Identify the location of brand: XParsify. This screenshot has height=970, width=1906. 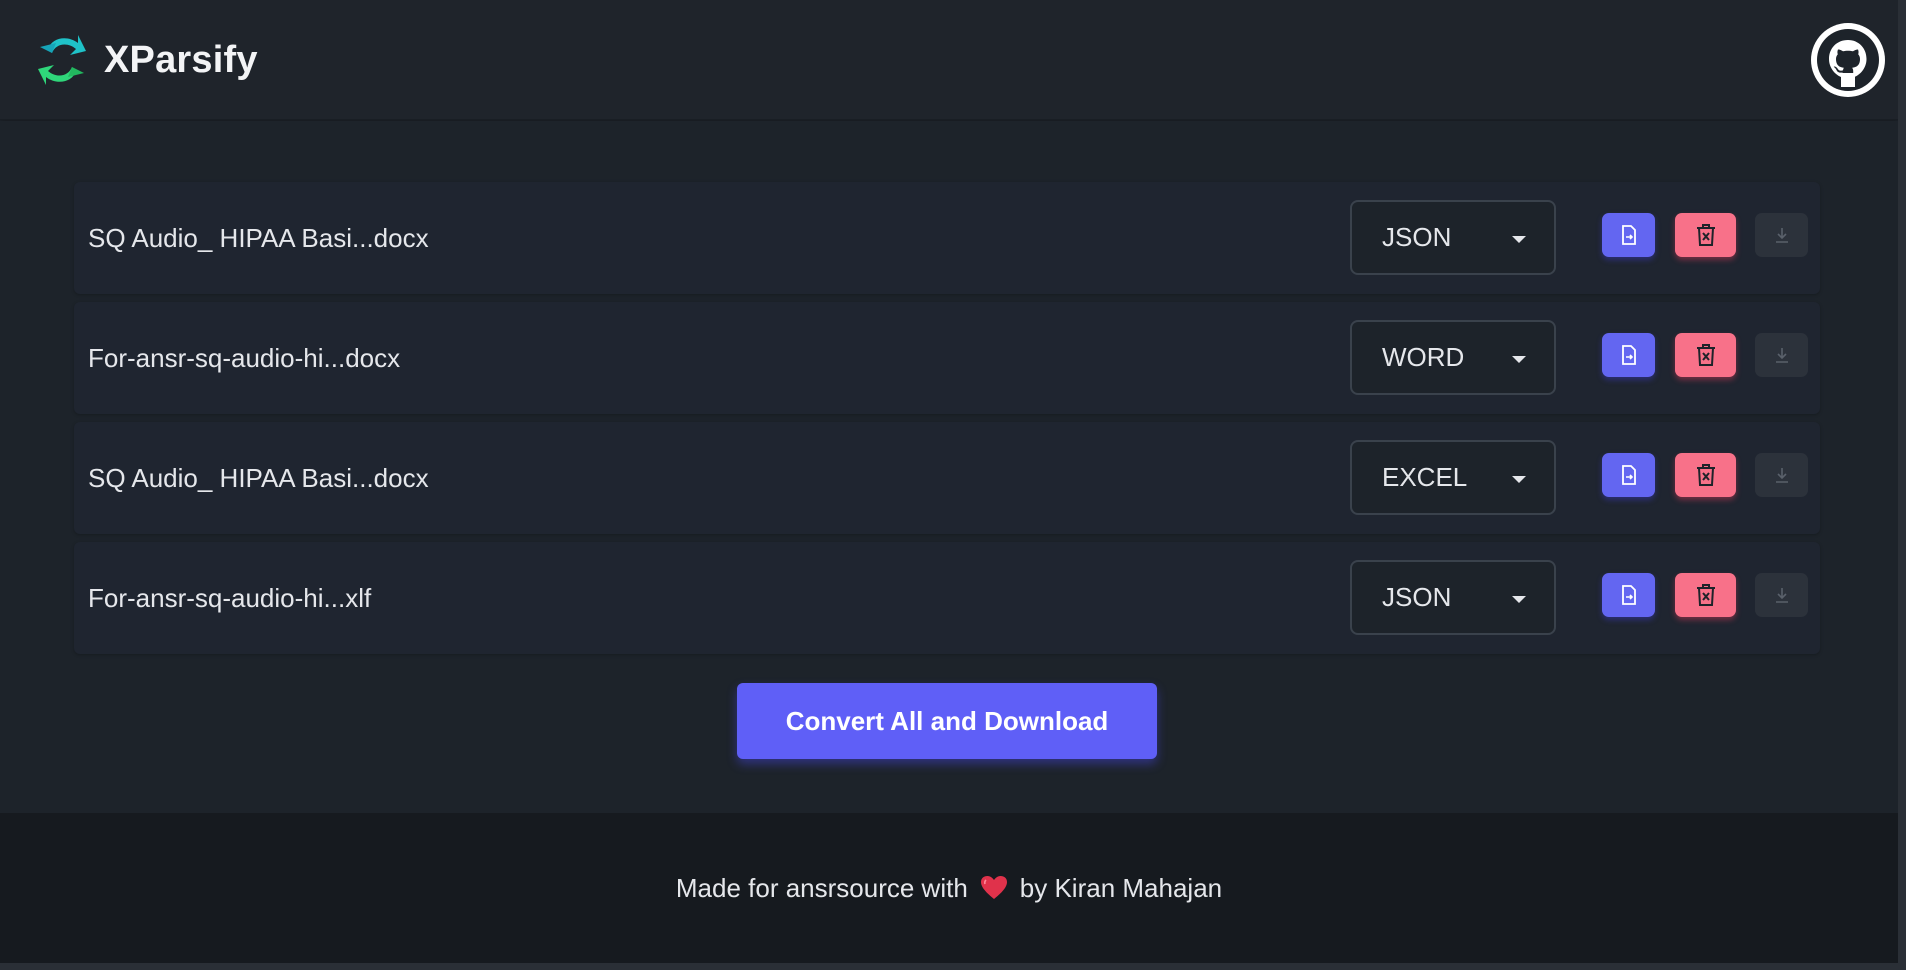
(146, 60).